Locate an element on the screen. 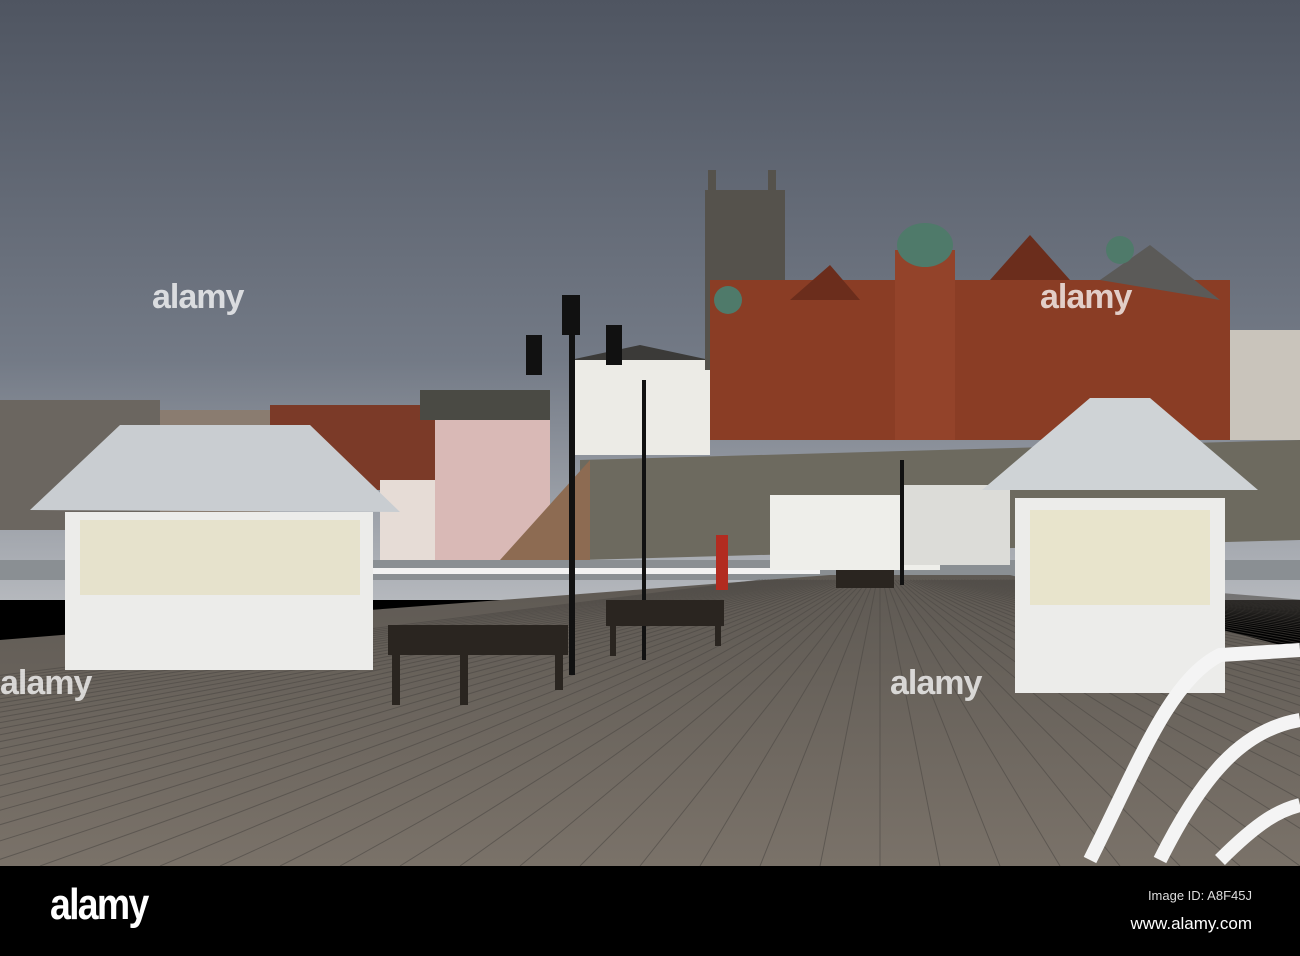 The width and height of the screenshot is (1300, 956). pier-pavilion is located at coordinates (890, 527).